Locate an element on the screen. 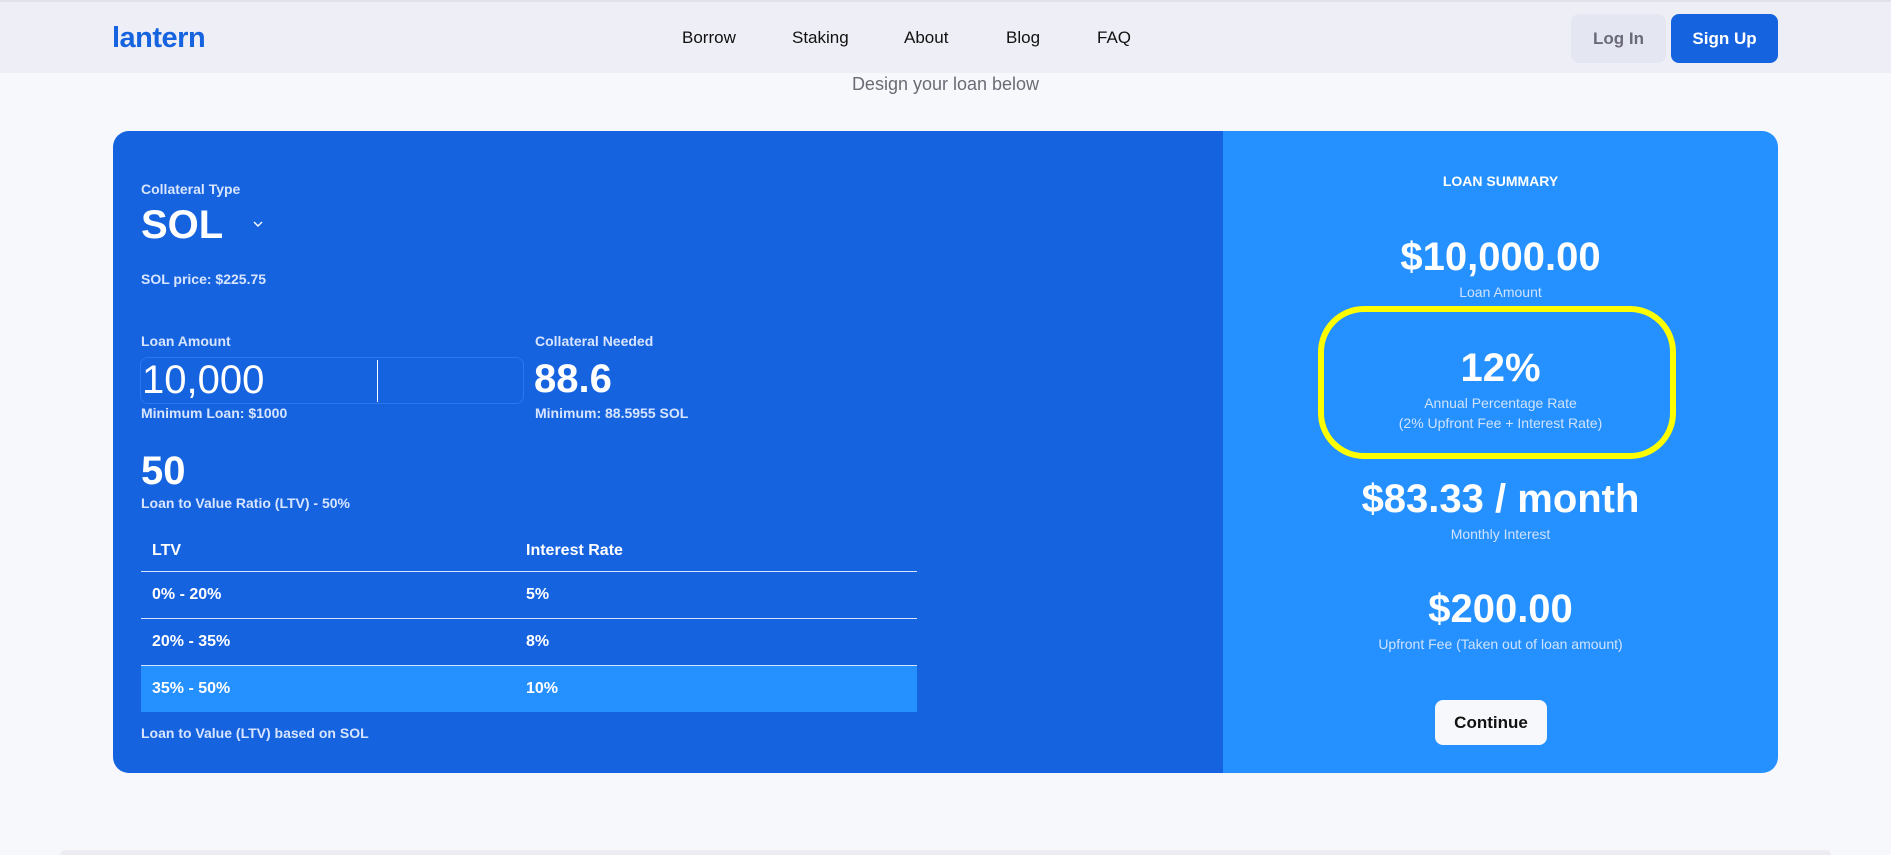  interest-rate-cell: 5% is located at coordinates (716, 595).